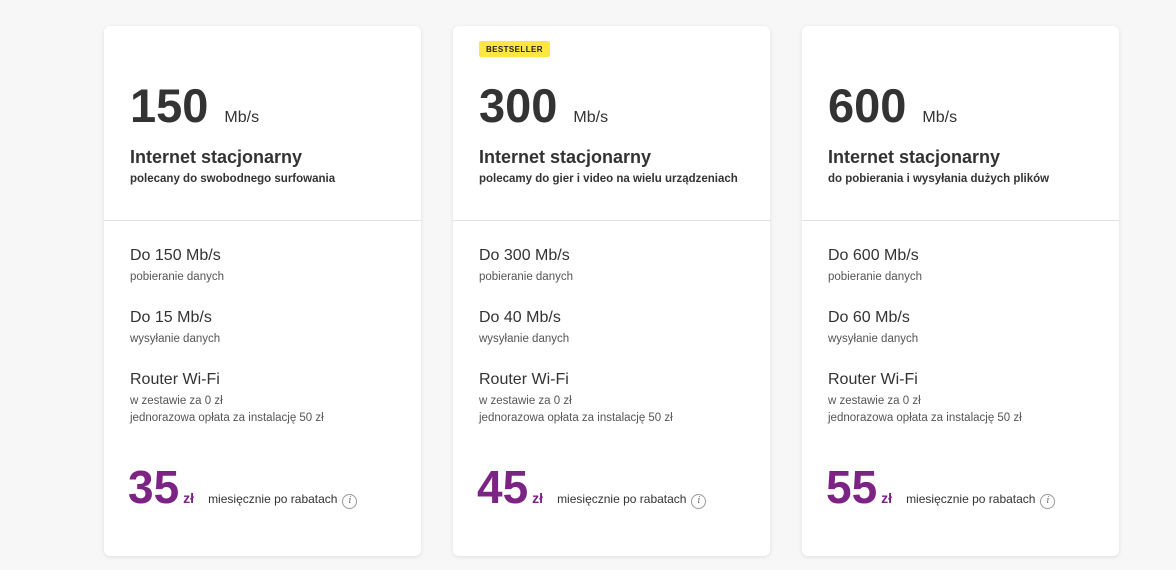 The width and height of the screenshot is (1176, 570). I want to click on speed-row: 600 Mb/s, so click(892, 105).